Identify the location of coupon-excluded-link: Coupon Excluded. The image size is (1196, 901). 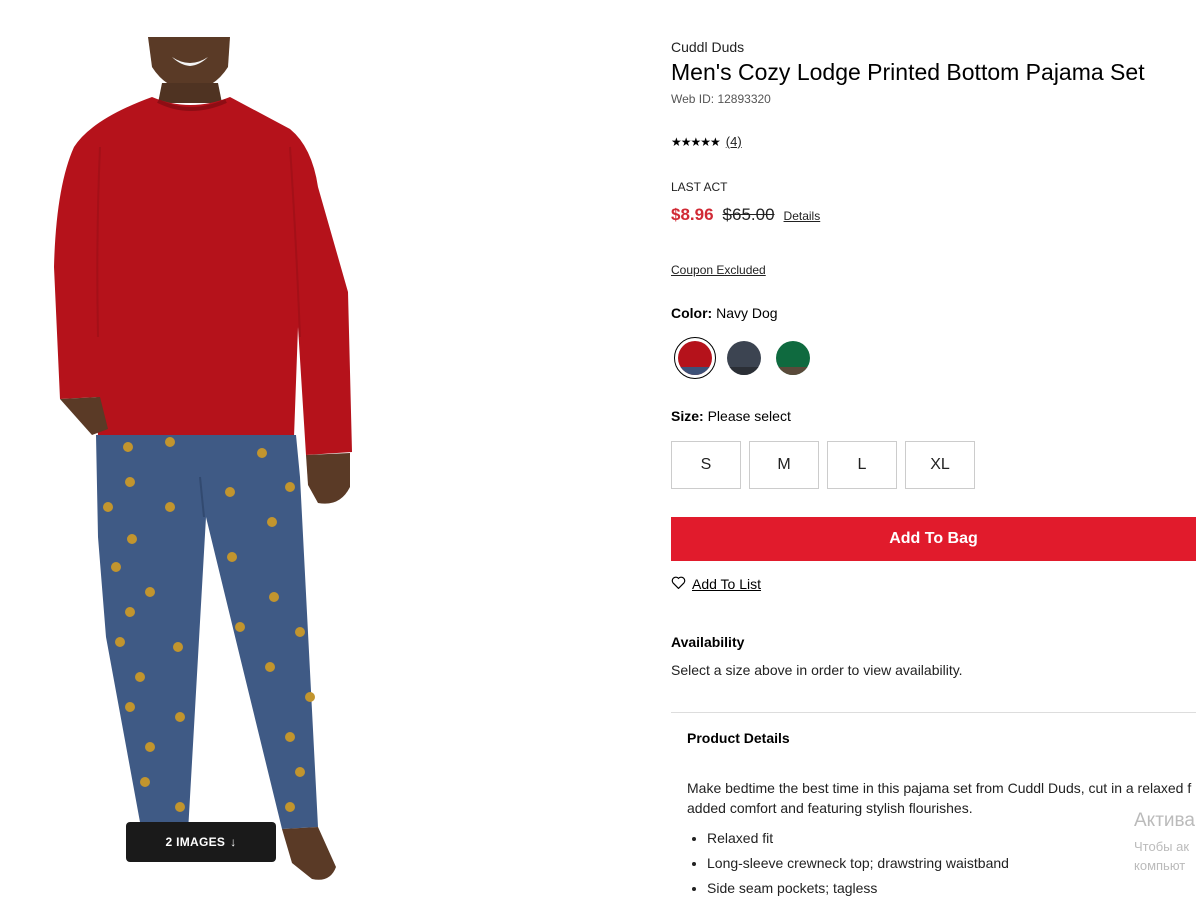
(718, 270).